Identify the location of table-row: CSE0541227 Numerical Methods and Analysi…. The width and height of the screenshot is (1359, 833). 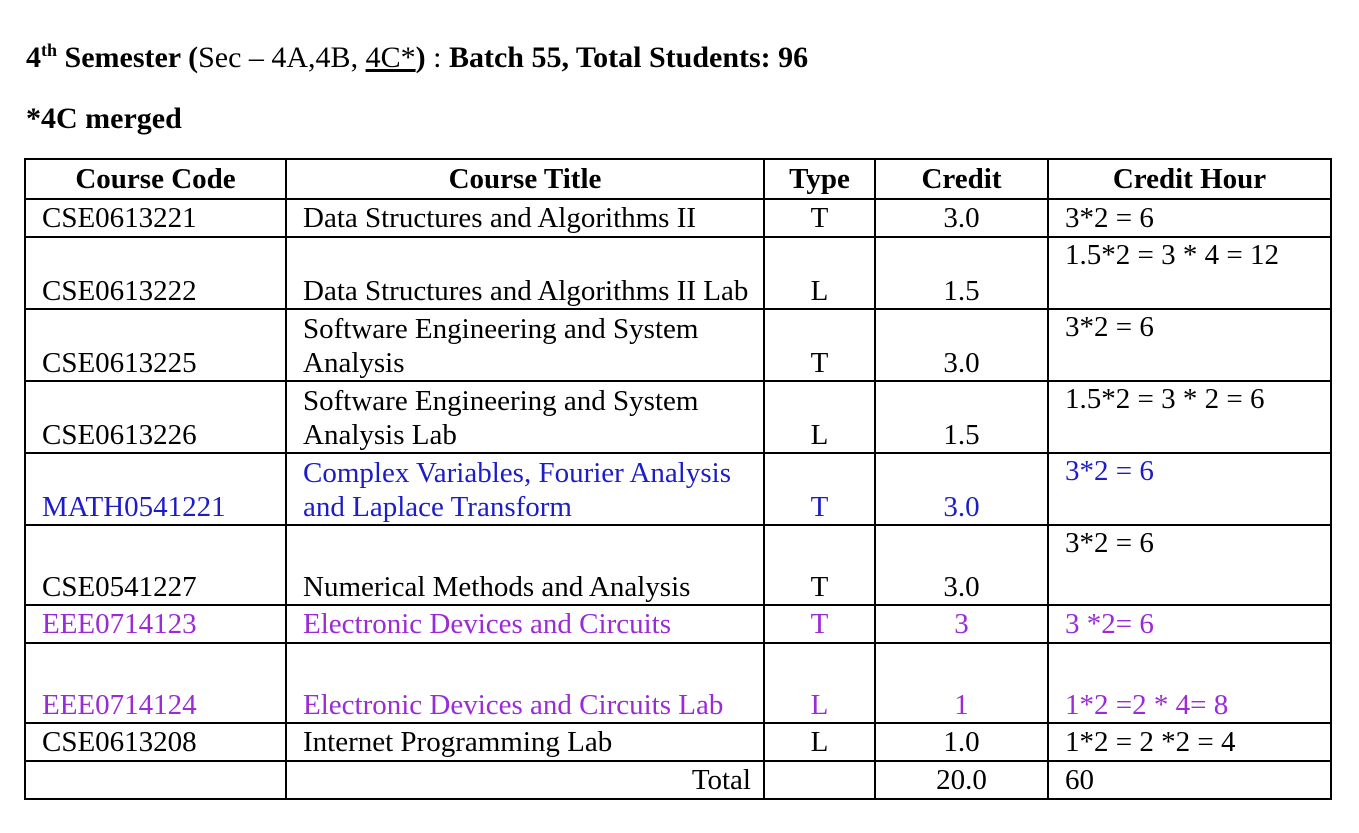
(678, 565).